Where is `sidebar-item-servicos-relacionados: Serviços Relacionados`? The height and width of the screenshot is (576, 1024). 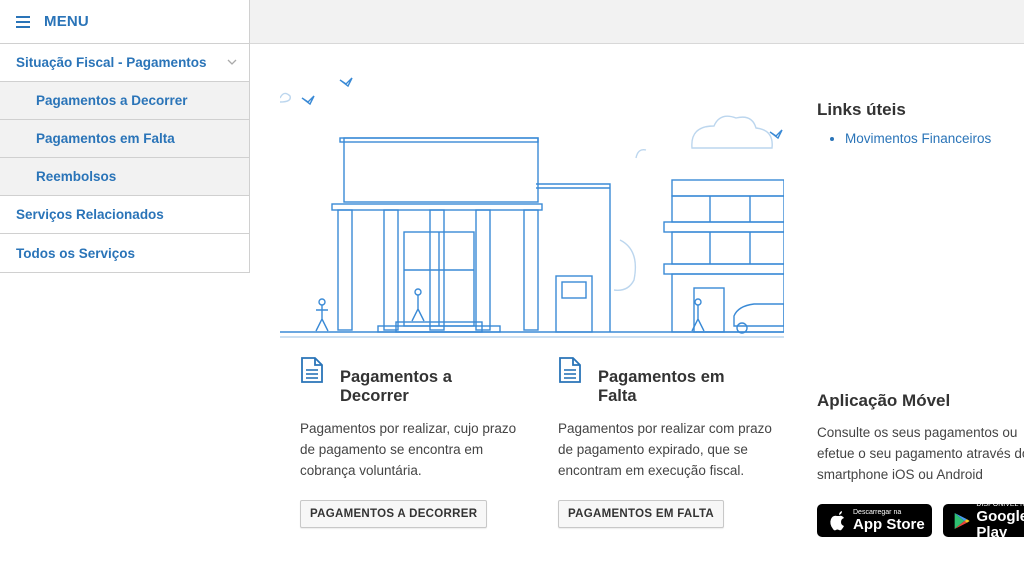
sidebar-item-servicos-relacionados: Serviços Relacionados is located at coordinates (124, 215).